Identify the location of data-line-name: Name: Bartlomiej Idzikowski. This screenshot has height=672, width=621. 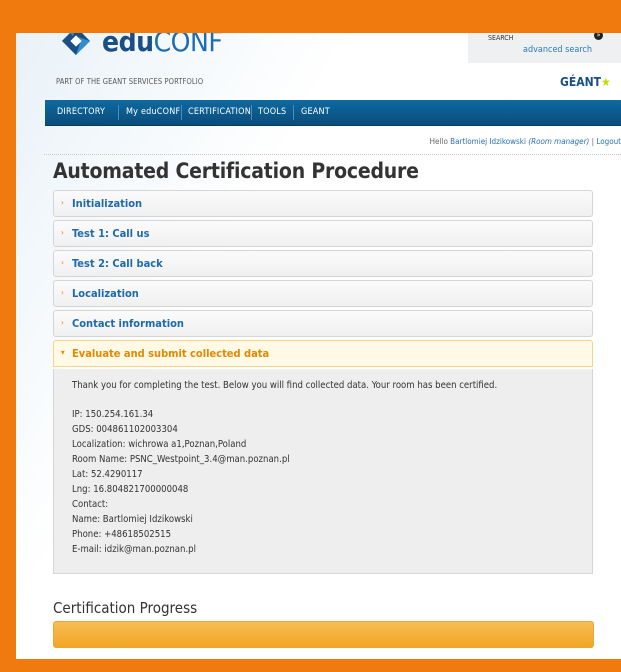
(132, 519).